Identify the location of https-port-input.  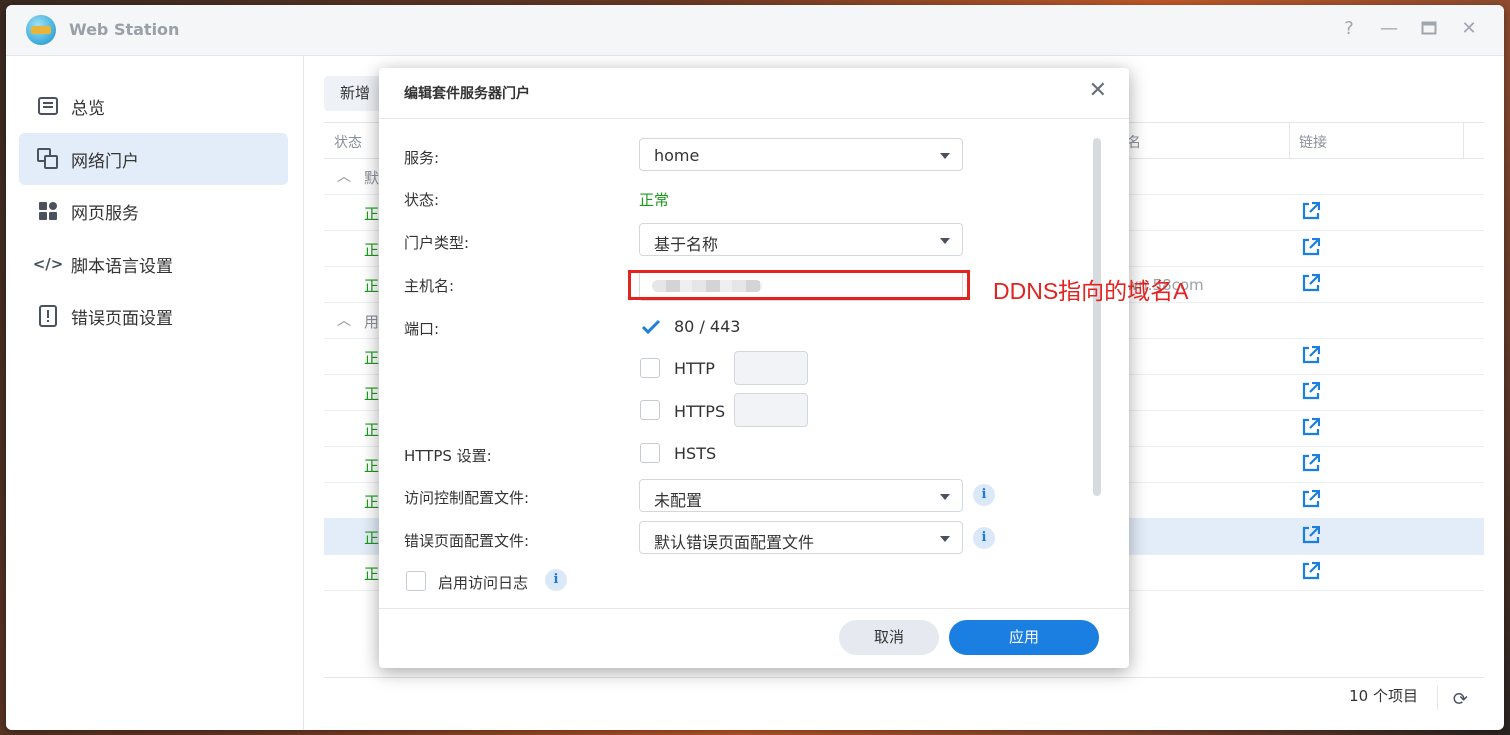
(771, 410).